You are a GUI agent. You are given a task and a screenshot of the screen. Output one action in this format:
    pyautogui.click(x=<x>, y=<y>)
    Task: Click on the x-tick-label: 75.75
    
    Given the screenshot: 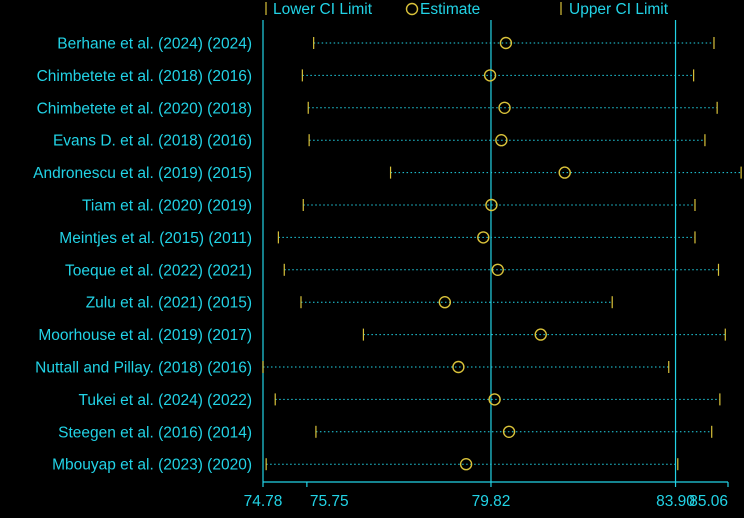 What is the action you would take?
    pyautogui.click(x=329, y=501)
    